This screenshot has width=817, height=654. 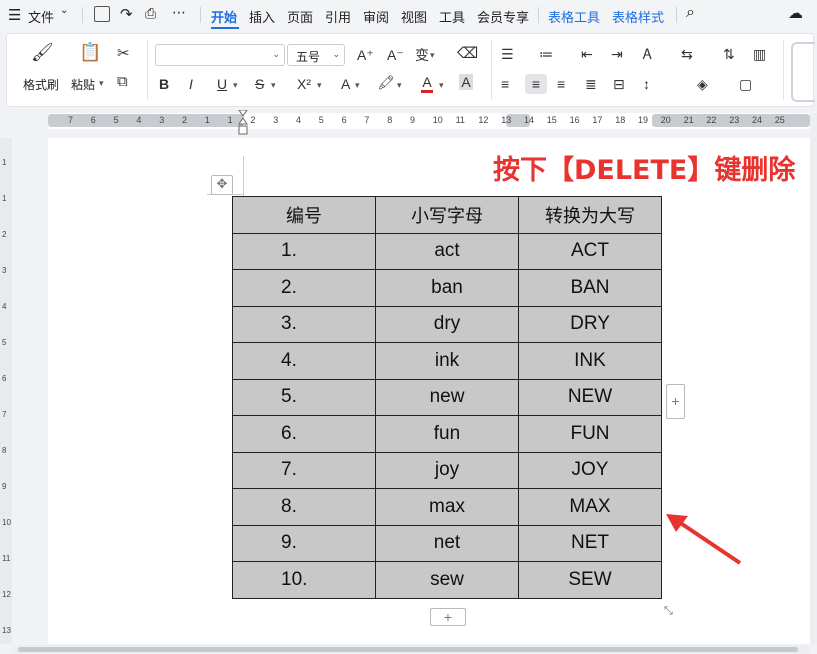 What do you see at coordinates (647, 54) in the screenshot?
I see `text-direction-icon: Ꭺ` at bounding box center [647, 54].